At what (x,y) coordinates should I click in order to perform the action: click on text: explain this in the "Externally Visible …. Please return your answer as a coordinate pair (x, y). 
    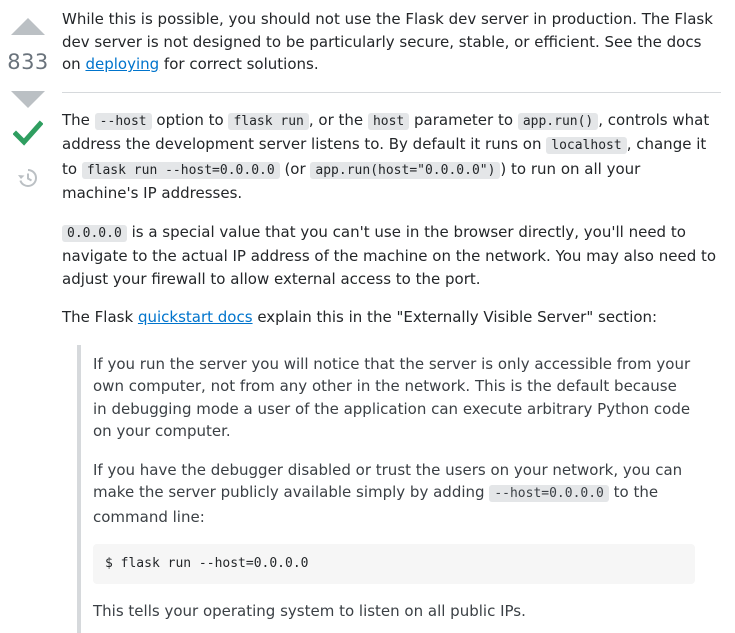
    Looking at the image, I should click on (455, 317).